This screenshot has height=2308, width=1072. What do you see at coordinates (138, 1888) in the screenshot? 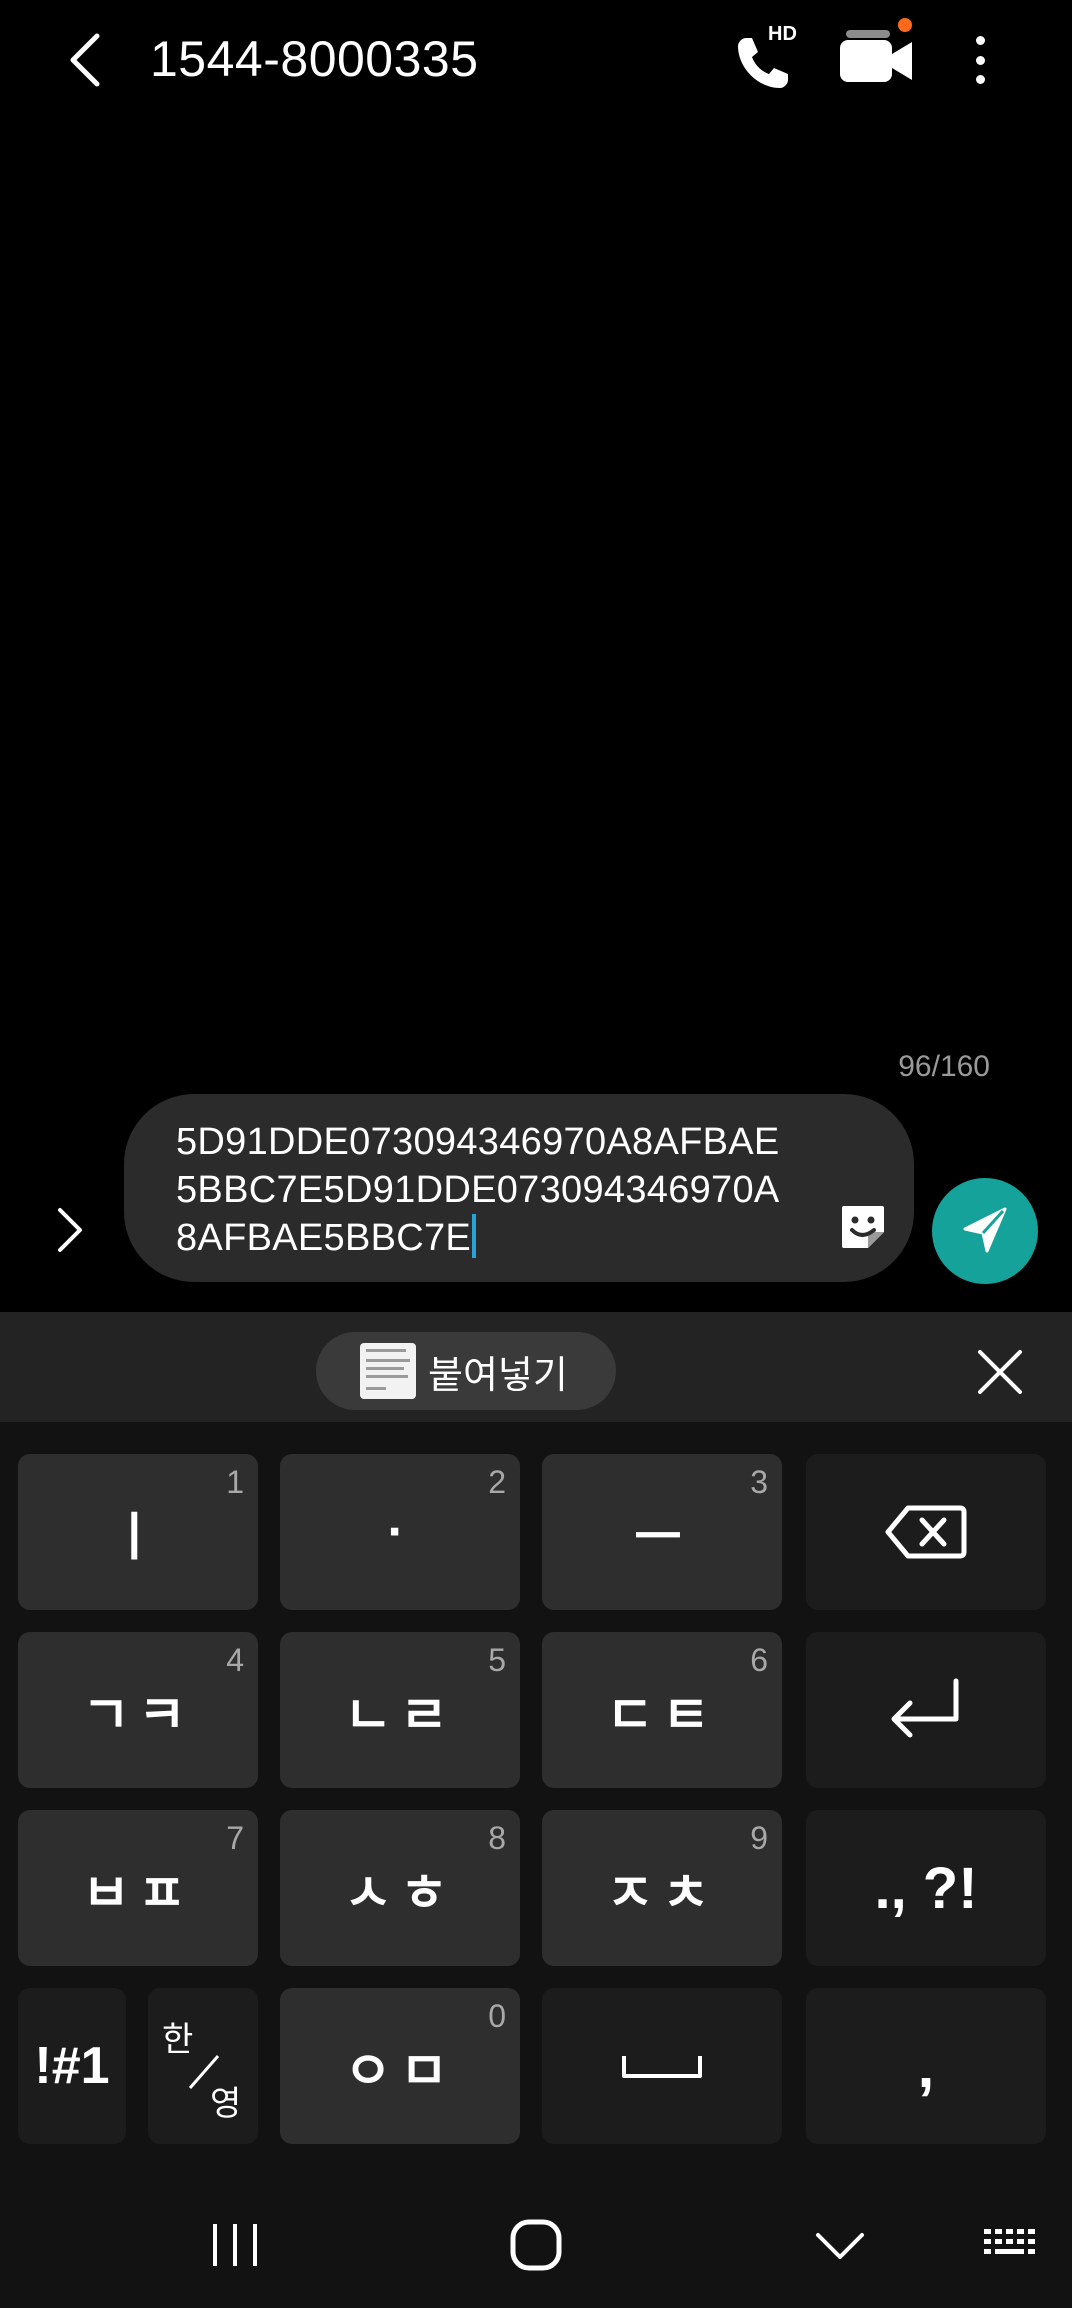
I see `key-7: 7 ㅂㅍ` at bounding box center [138, 1888].